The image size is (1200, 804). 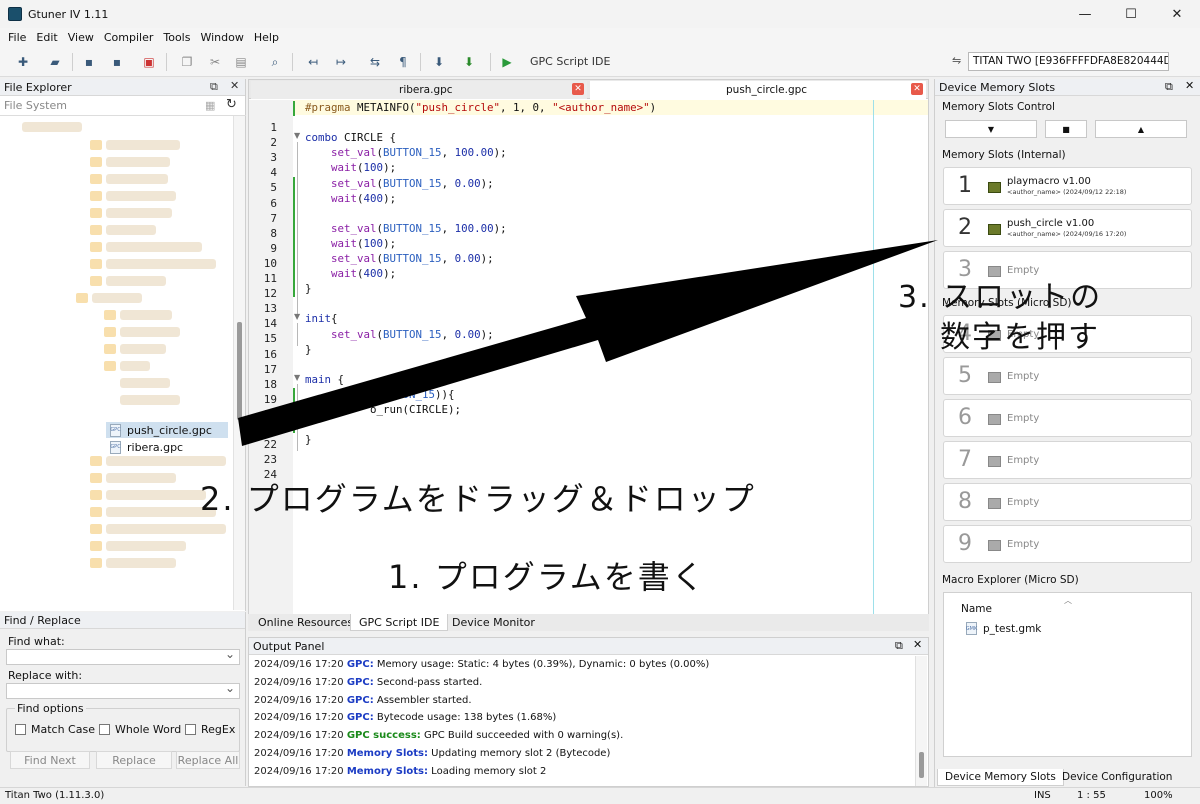 What do you see at coordinates (965, 269) in the screenshot?
I see `slot-number: 3` at bounding box center [965, 269].